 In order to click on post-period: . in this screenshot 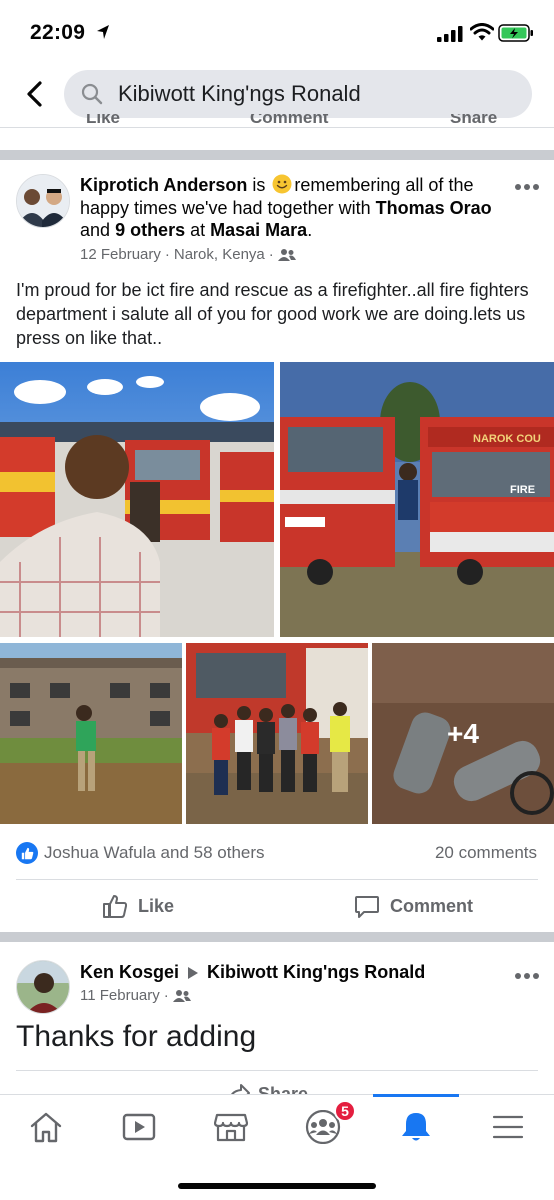, I will do `click(310, 230)`.